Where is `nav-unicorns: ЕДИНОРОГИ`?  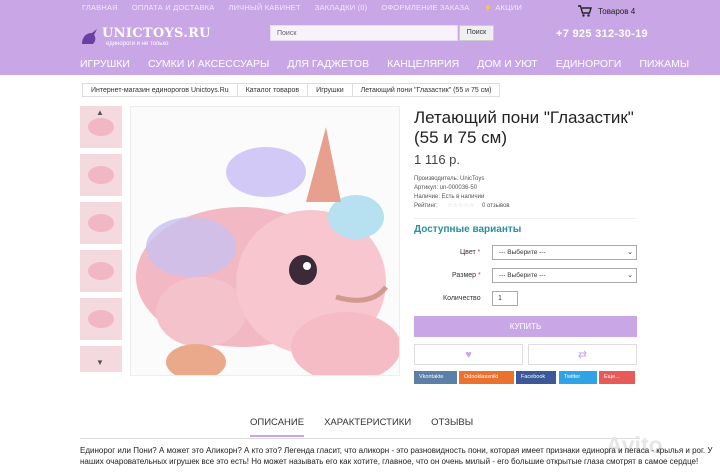 nav-unicorns: ЕДИНОРОГИ is located at coordinates (589, 64).